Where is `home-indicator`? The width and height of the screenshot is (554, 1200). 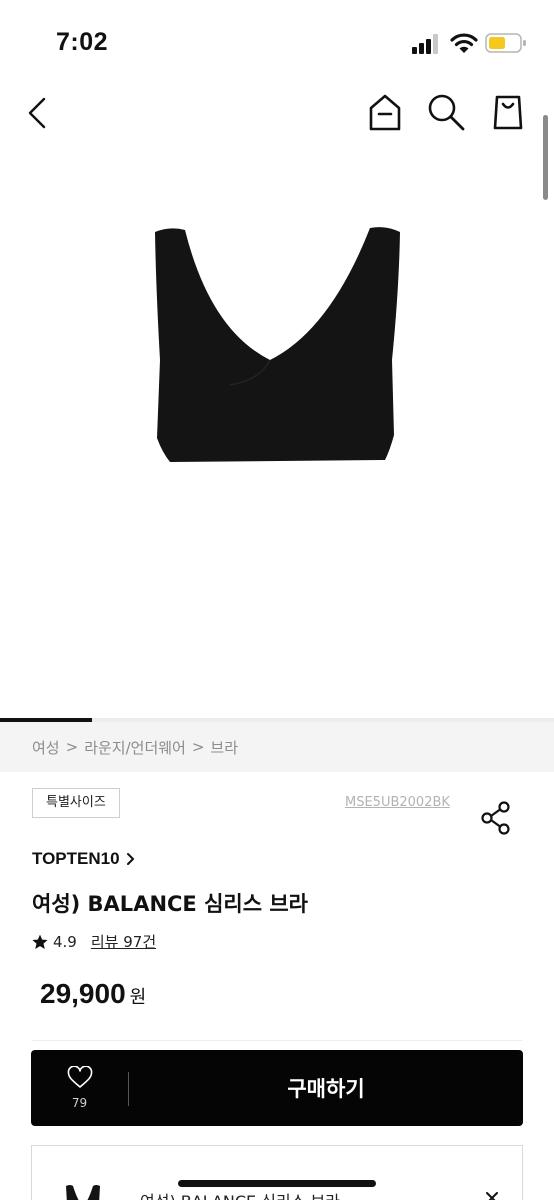
home-indicator is located at coordinates (277, 1183).